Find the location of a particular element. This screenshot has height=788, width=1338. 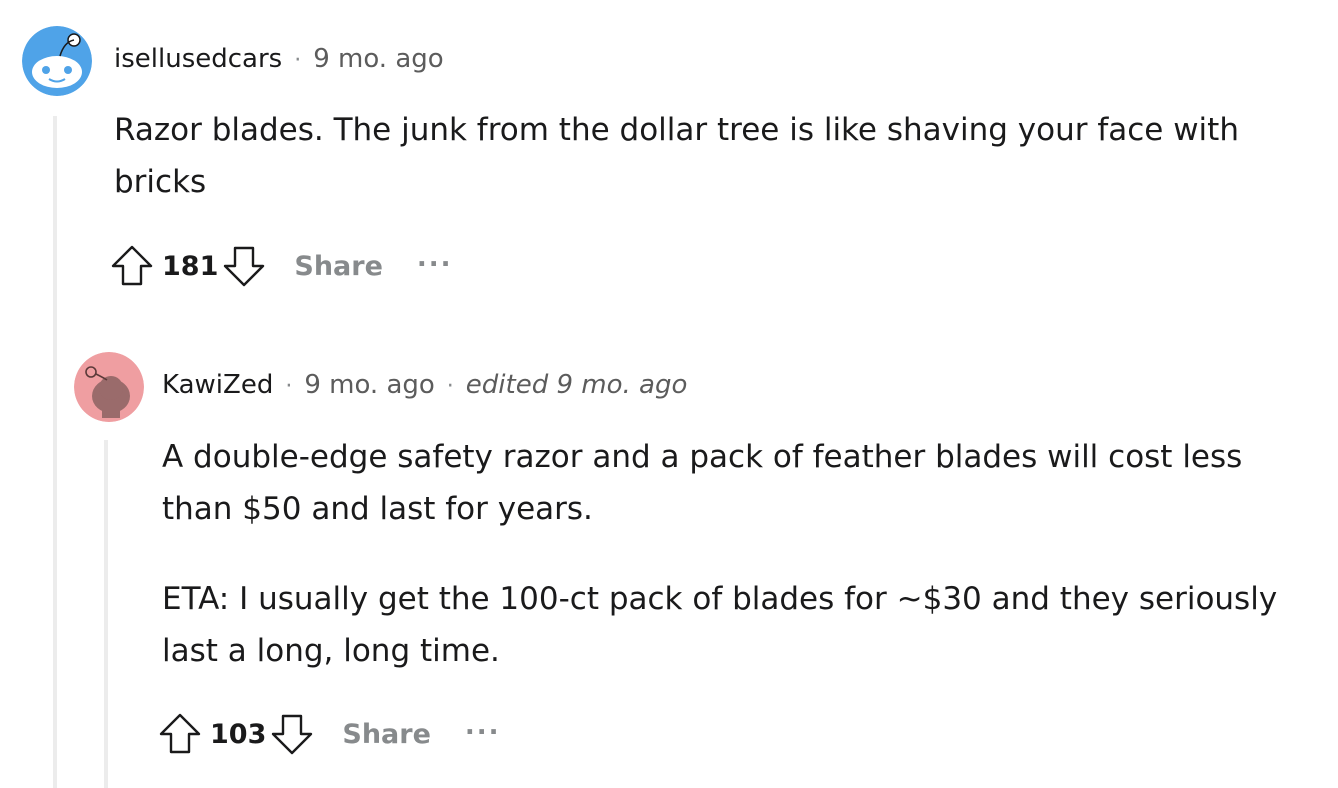

vote-count: 181 is located at coordinates (190, 266).